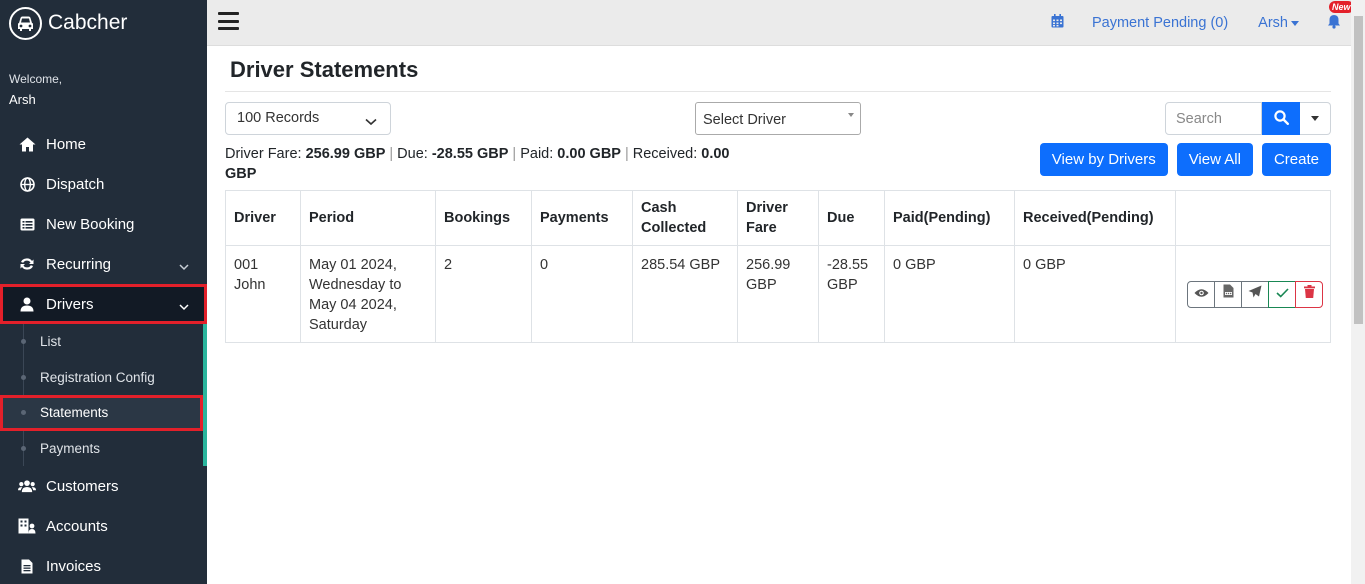  What do you see at coordinates (665, 154) in the screenshot?
I see `summary-received-label: Received:` at bounding box center [665, 154].